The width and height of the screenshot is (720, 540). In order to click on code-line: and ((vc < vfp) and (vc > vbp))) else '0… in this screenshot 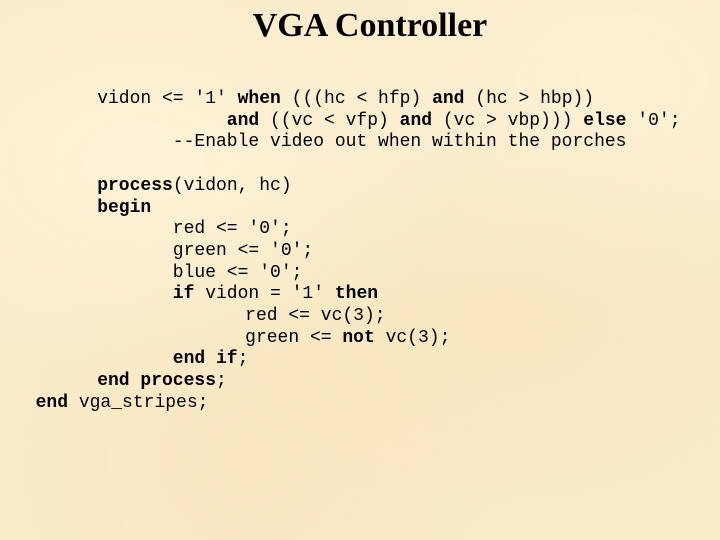, I will do `click(454, 122)`.